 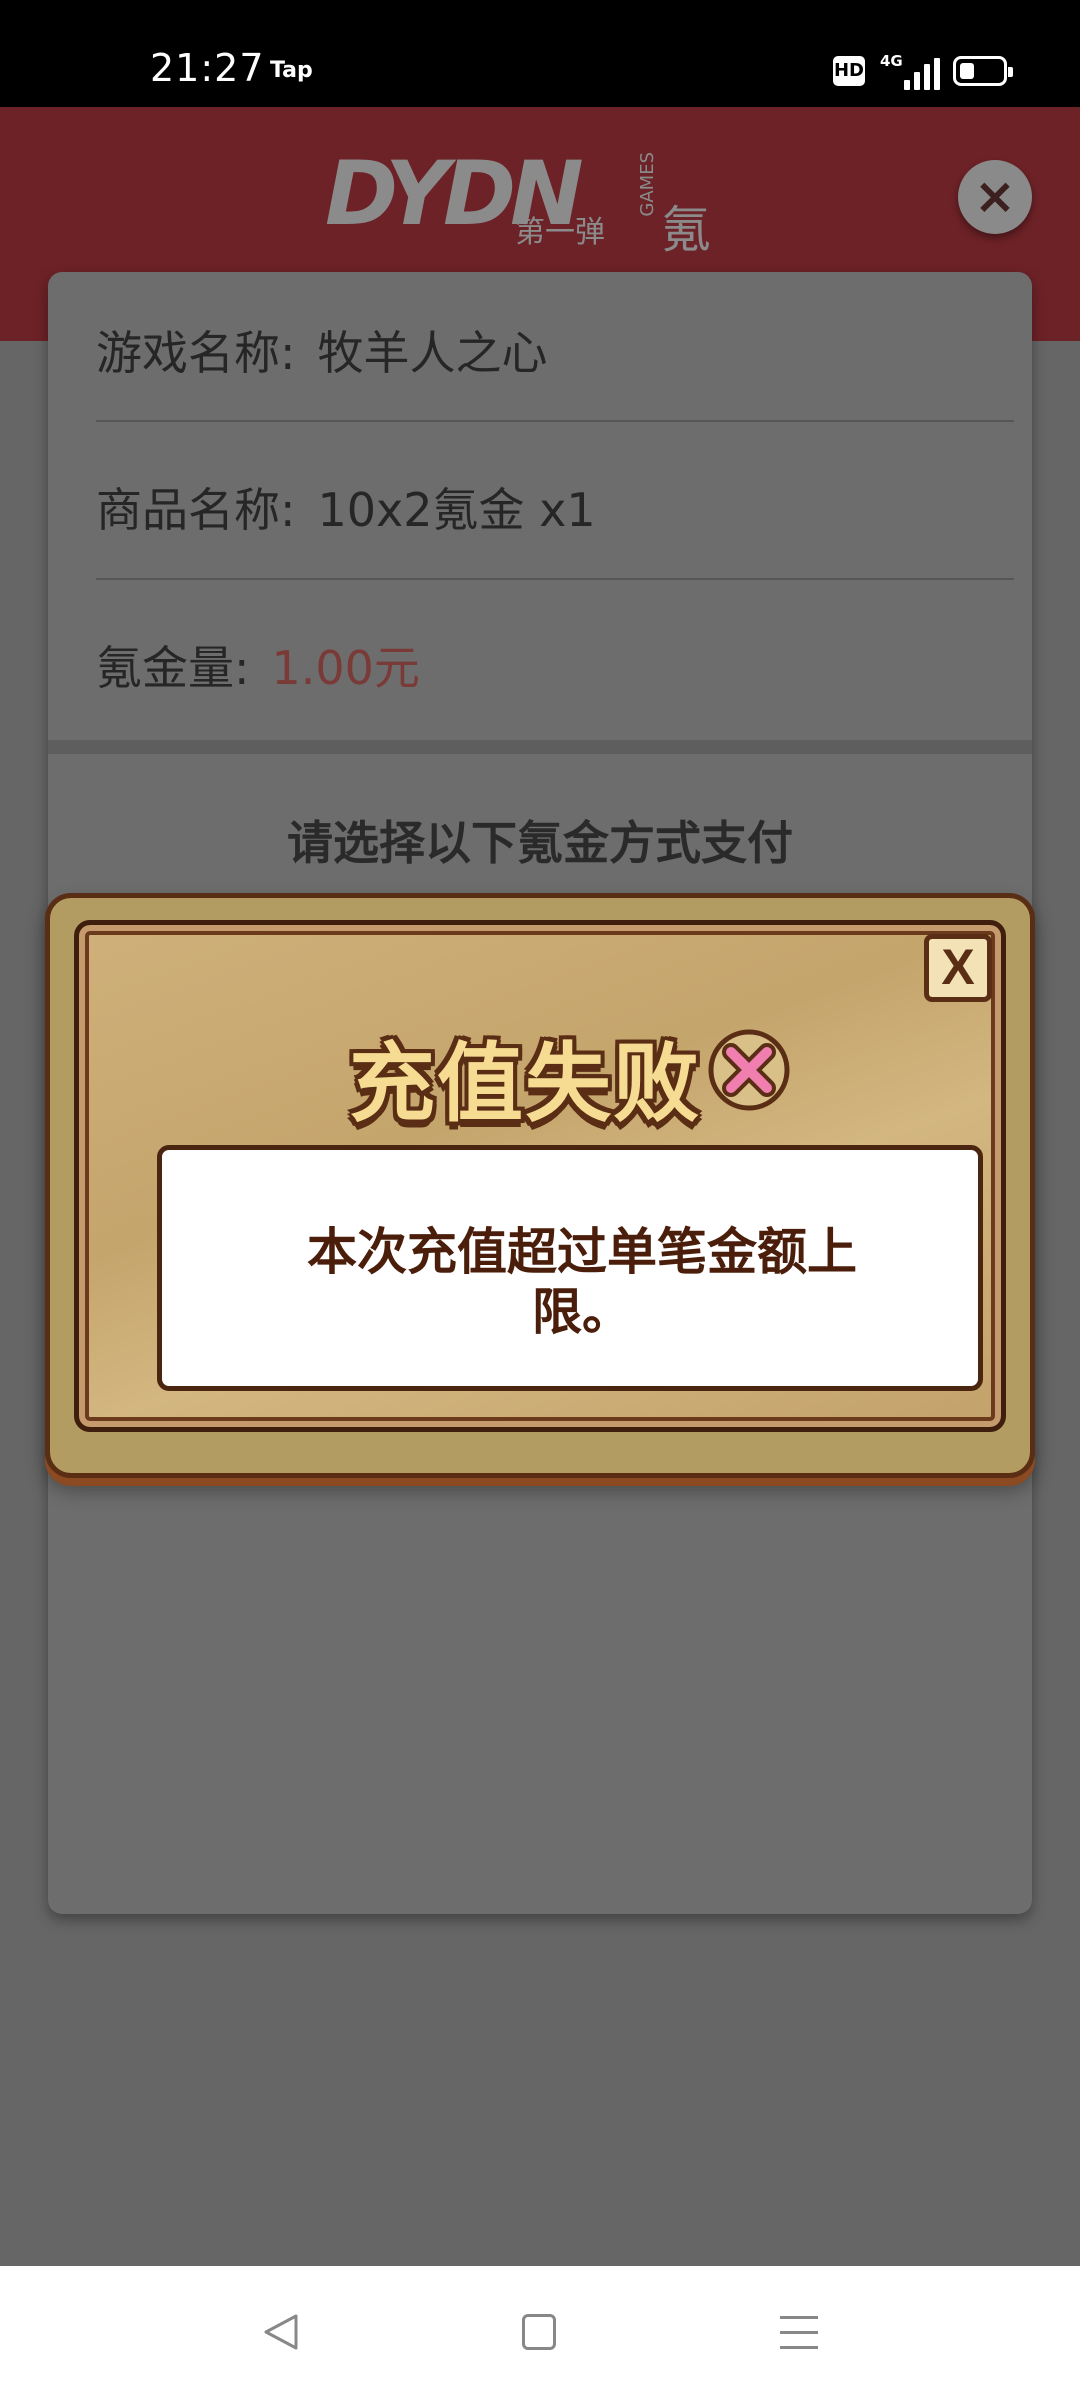 I want to click on section-gap, so click(x=540, y=747).